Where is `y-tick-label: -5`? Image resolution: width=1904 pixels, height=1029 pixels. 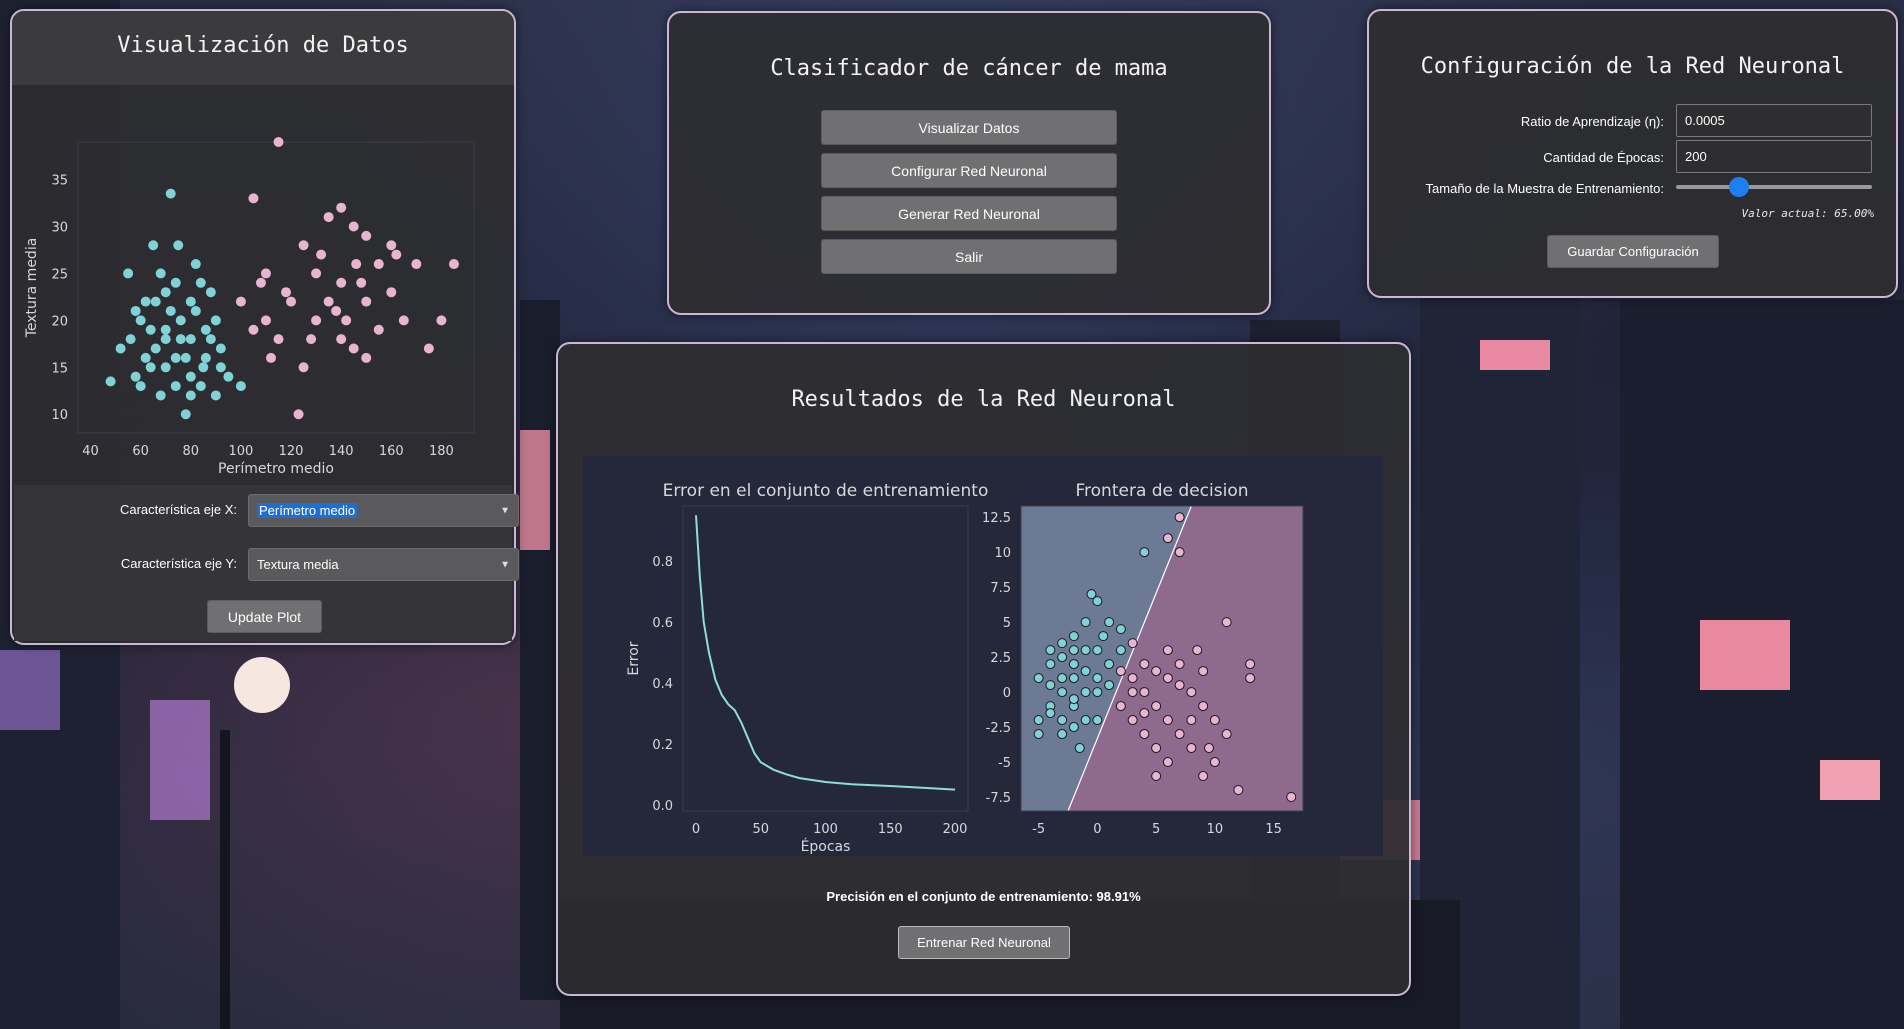 y-tick-label: -5 is located at coordinates (1004, 763).